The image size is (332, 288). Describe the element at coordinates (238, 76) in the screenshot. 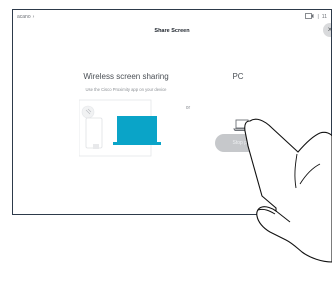

I see `pc-heading: PC` at that location.